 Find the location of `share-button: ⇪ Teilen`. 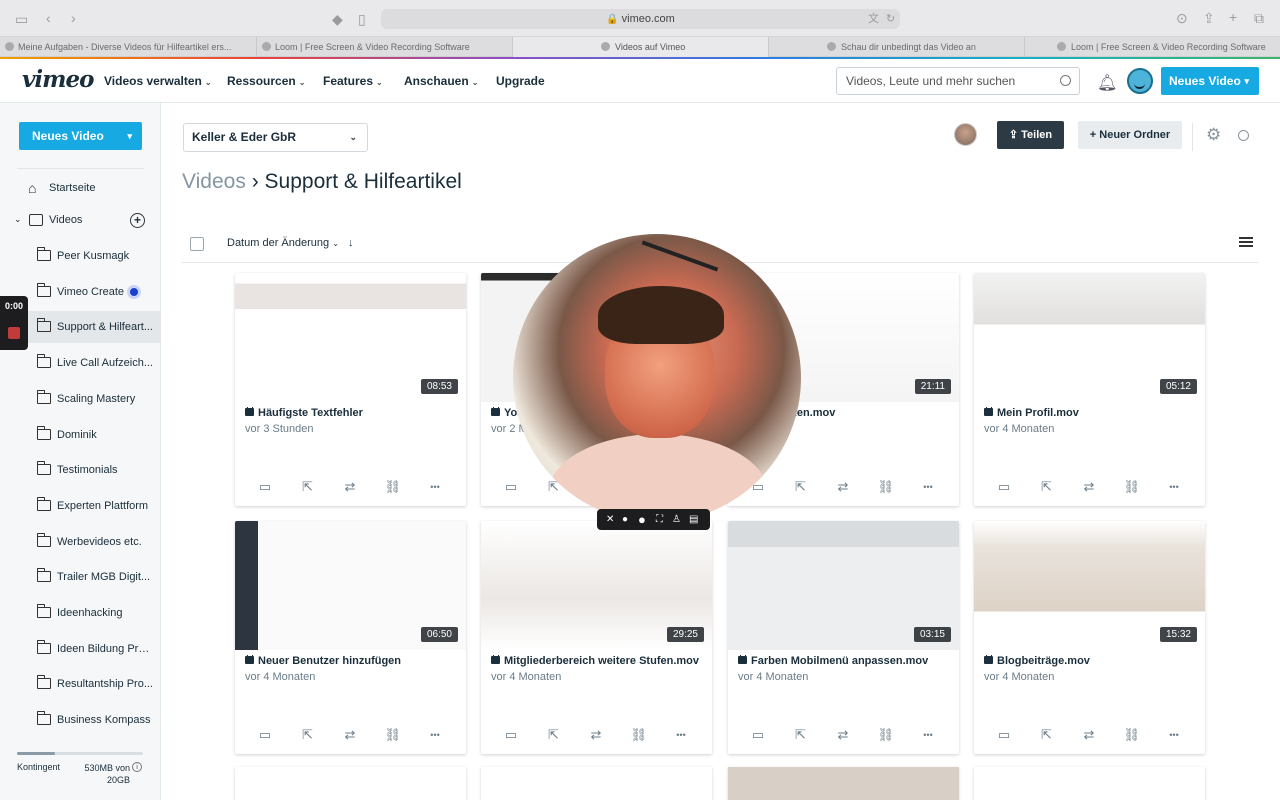

share-button: ⇪ Teilen is located at coordinates (1030, 135).